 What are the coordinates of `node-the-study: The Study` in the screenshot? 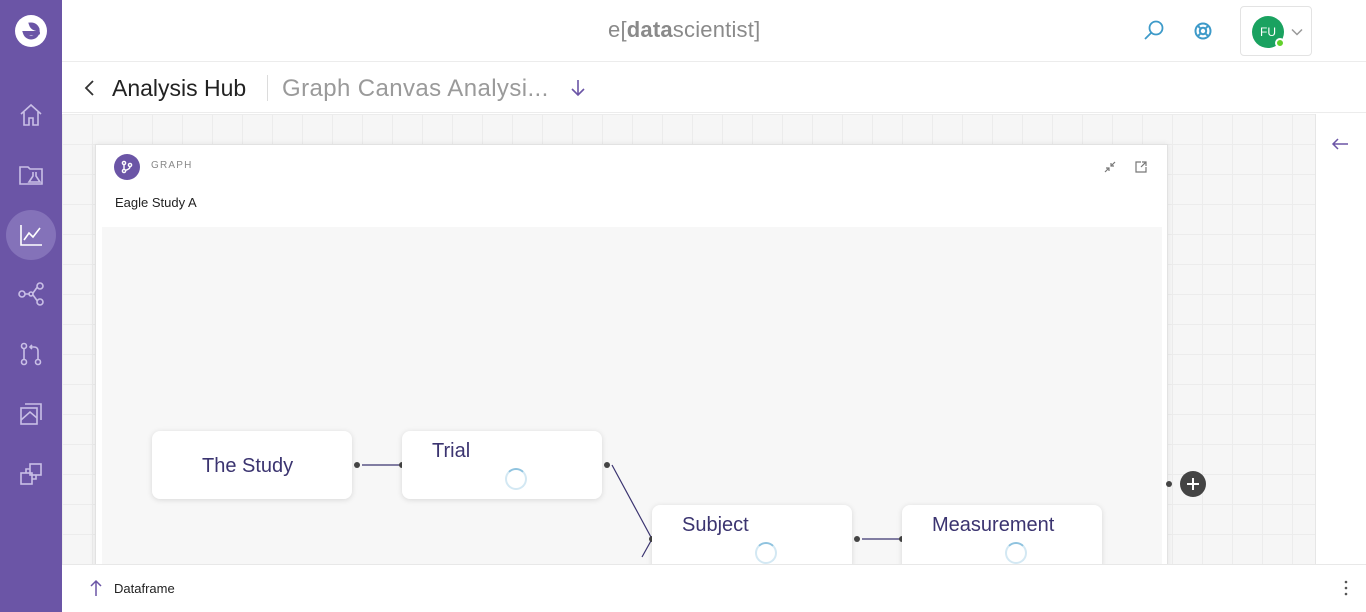 It's located at (252, 465).